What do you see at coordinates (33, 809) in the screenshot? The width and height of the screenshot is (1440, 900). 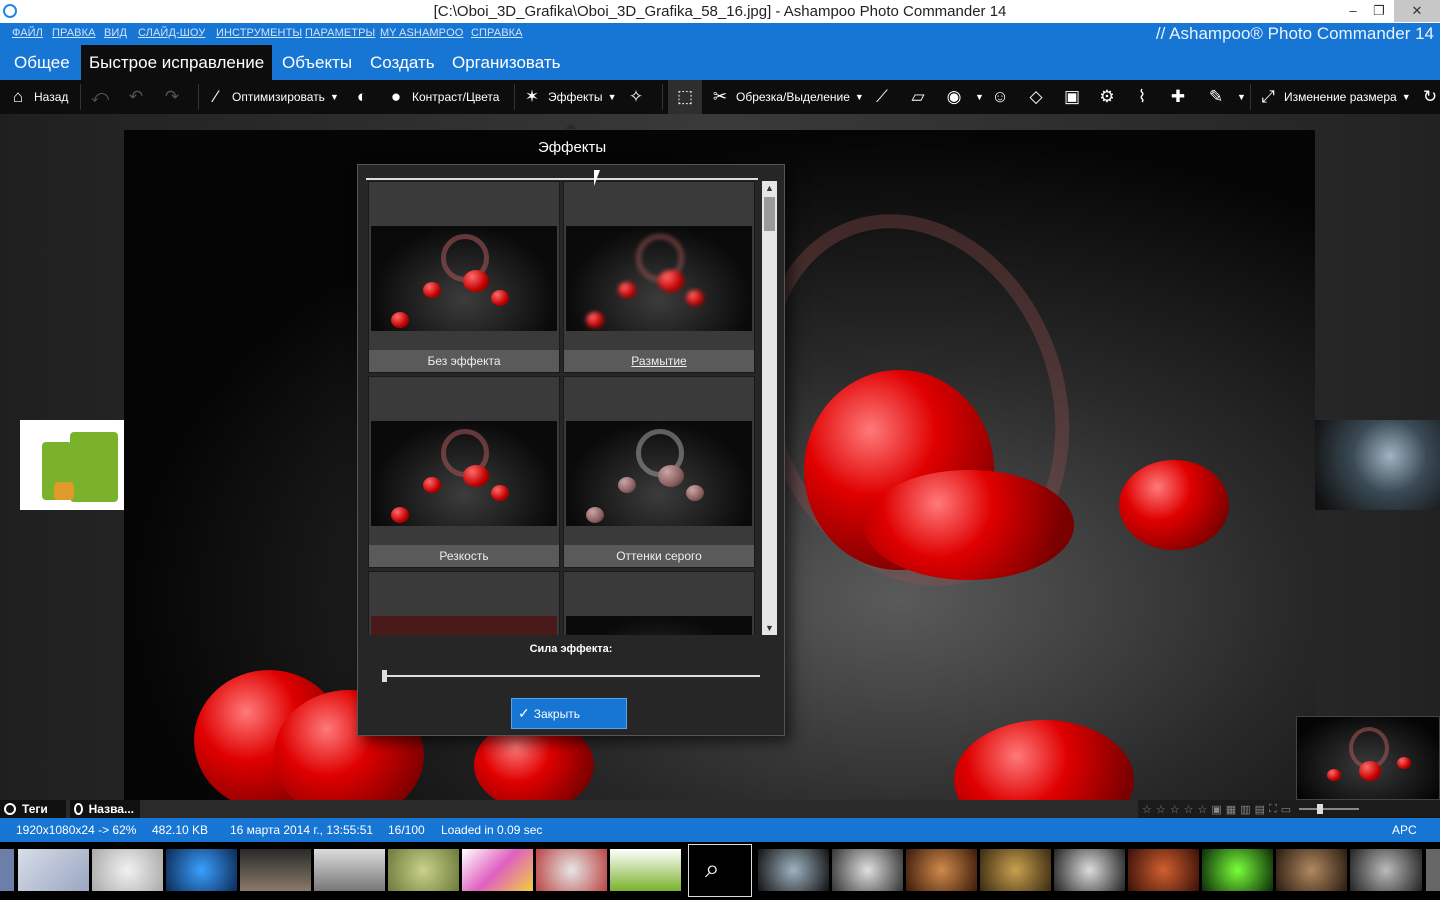 I see `tags-tab: Теги` at bounding box center [33, 809].